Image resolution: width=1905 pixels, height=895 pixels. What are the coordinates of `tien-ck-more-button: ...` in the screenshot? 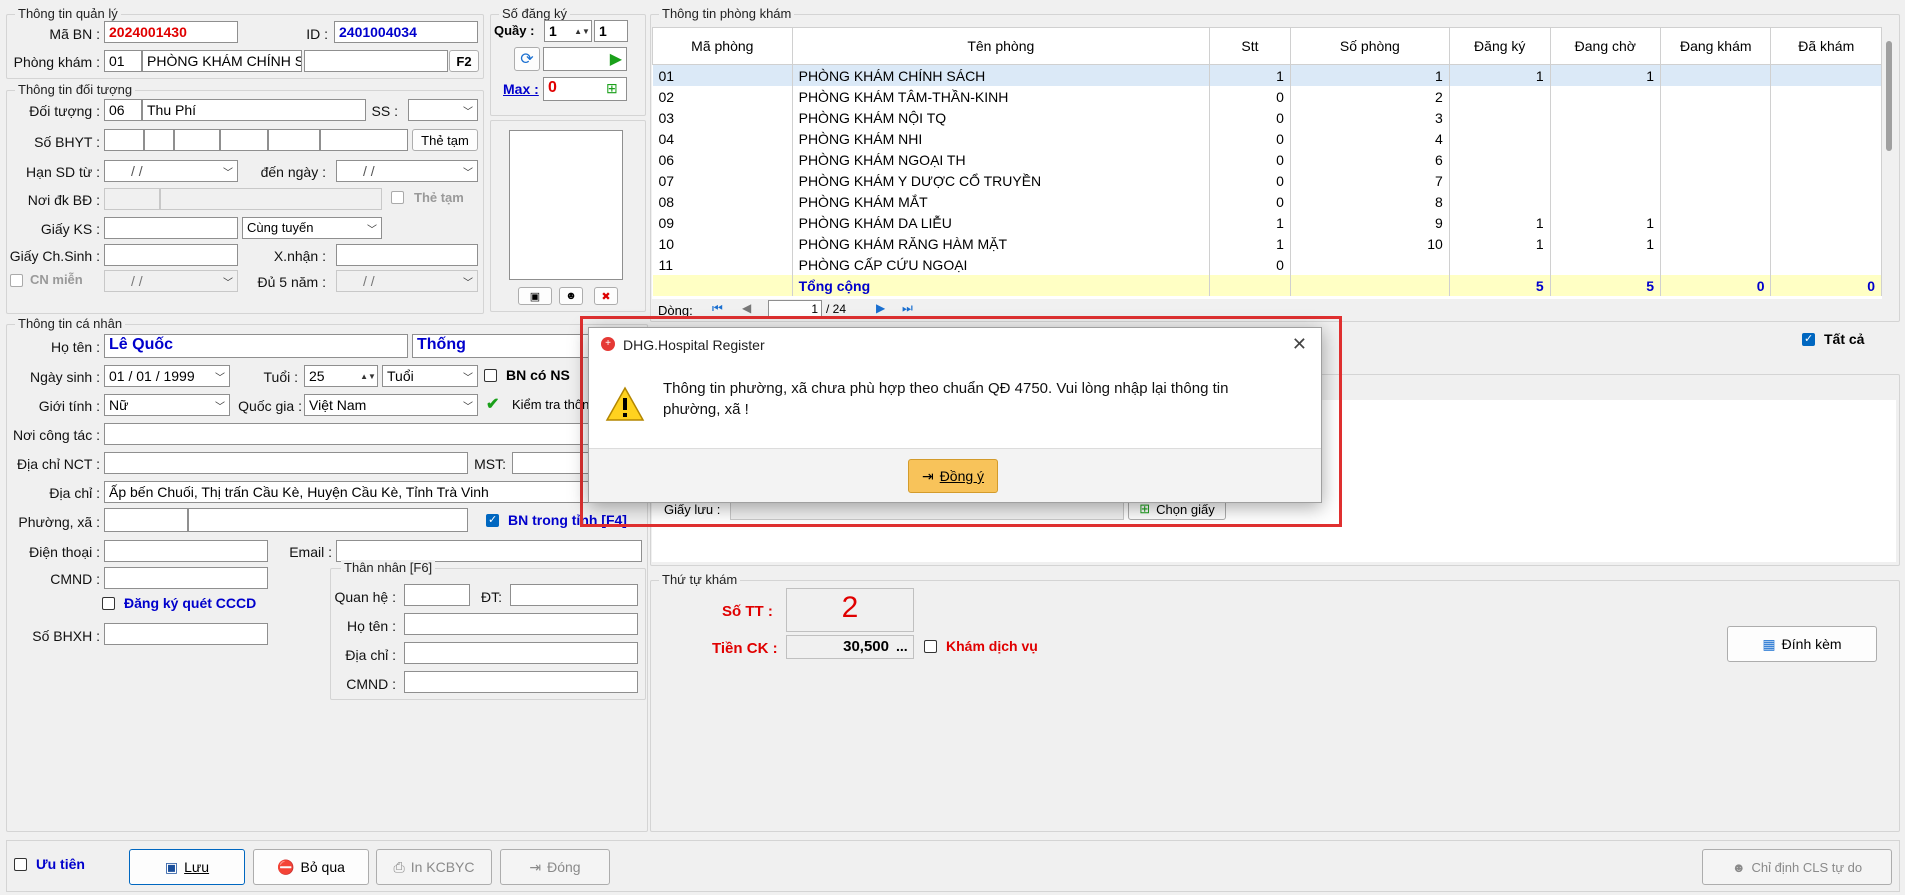 It's located at (902, 646).